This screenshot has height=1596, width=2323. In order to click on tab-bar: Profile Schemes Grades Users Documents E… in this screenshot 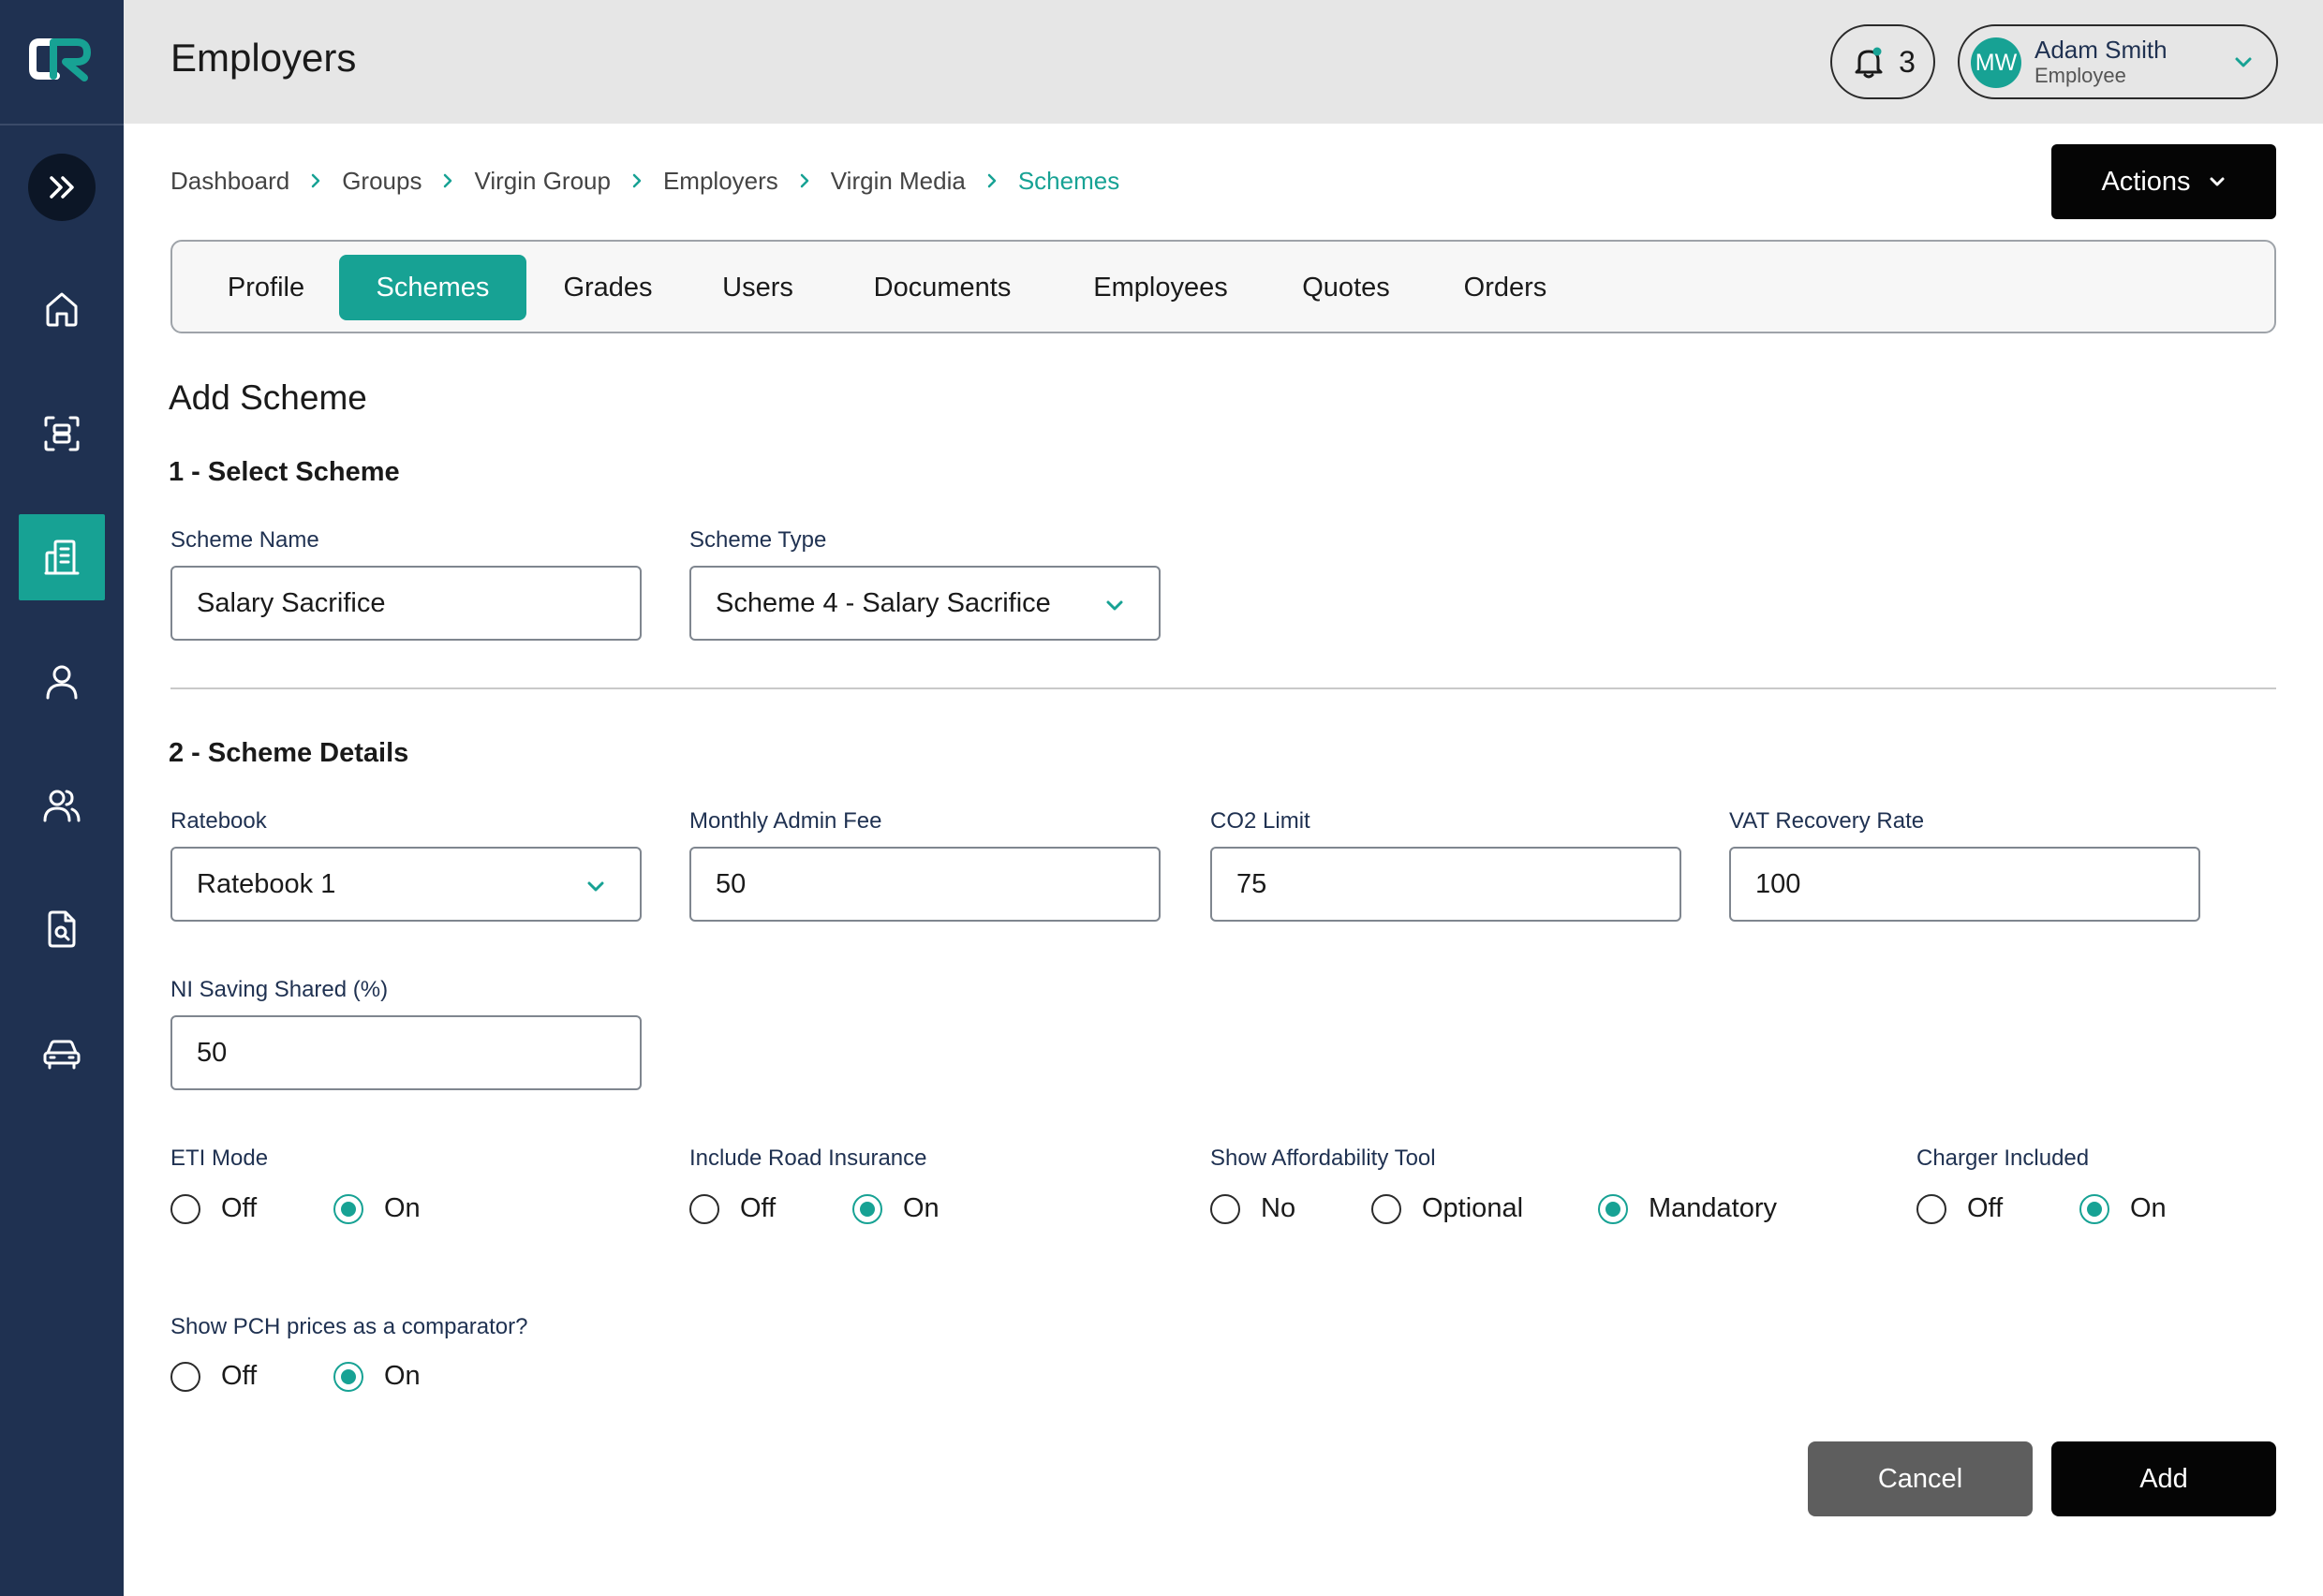, I will do `click(1223, 286)`.